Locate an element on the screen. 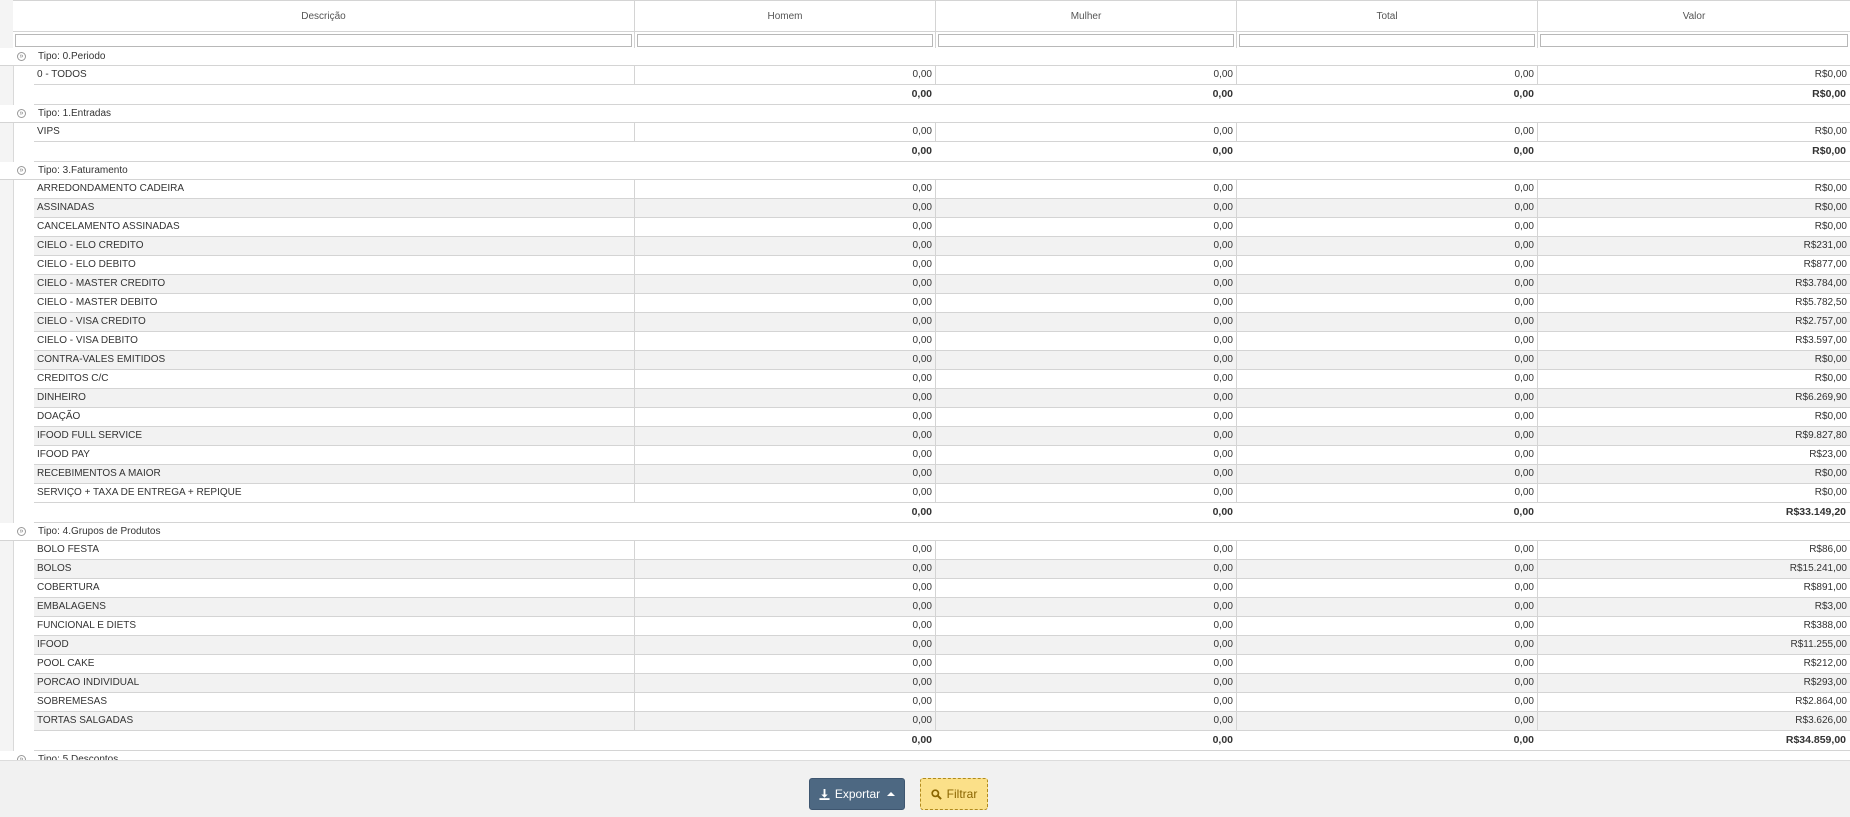  table-row: PORCAO INDIVIDUAL 0,00 0,00 0,00 R$293,00 is located at coordinates (942, 683).